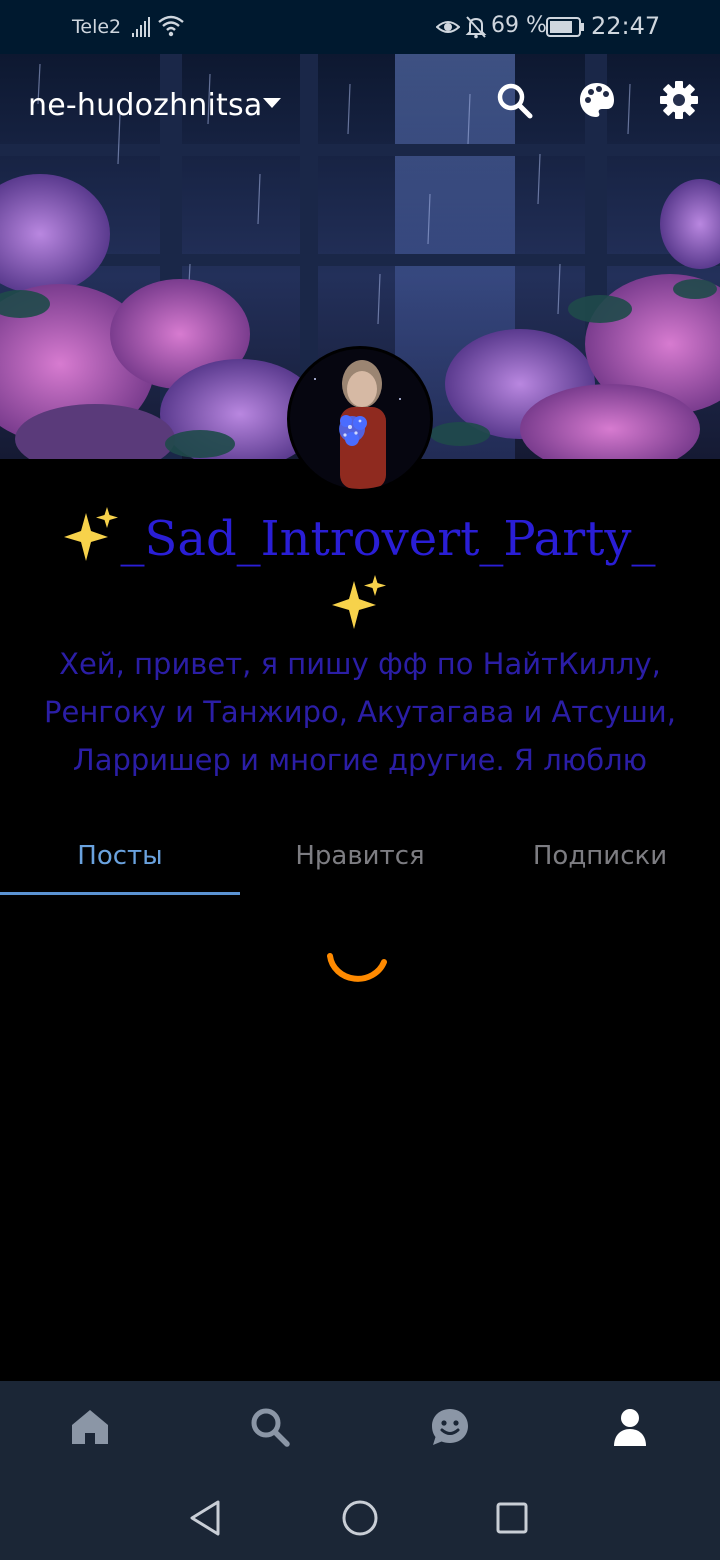 The width and height of the screenshot is (720, 1560). What do you see at coordinates (360, 664) in the screenshot?
I see `description-line: Хей, привет, я пишу фф по НайтКиллу,` at bounding box center [360, 664].